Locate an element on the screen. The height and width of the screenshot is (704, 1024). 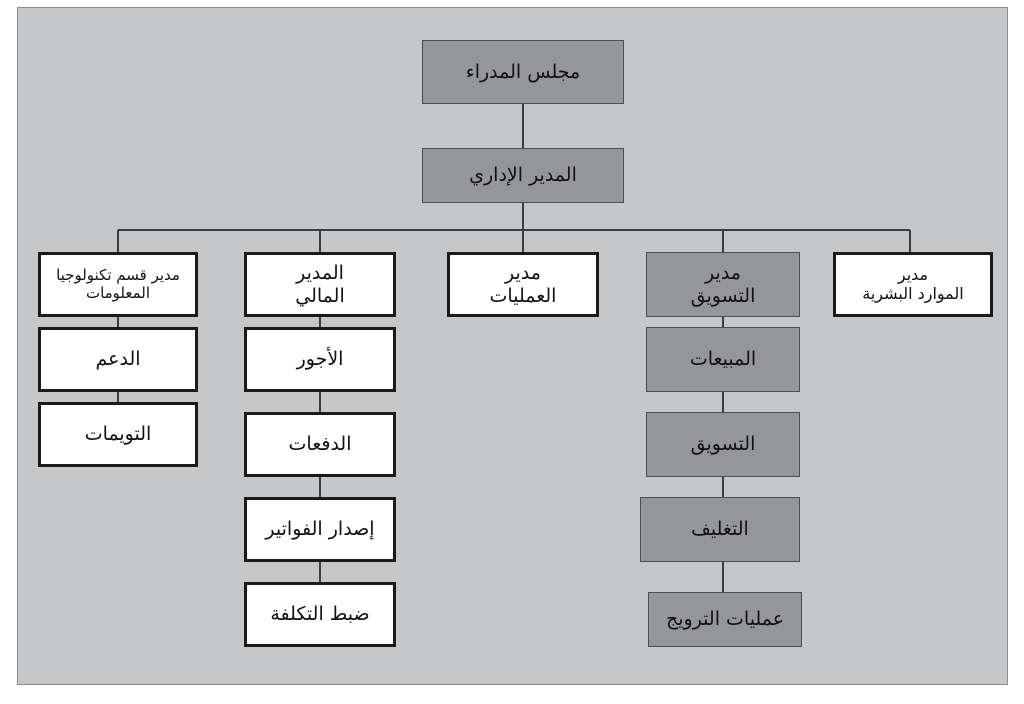
node-label: الدعم is located at coordinates (118, 359).